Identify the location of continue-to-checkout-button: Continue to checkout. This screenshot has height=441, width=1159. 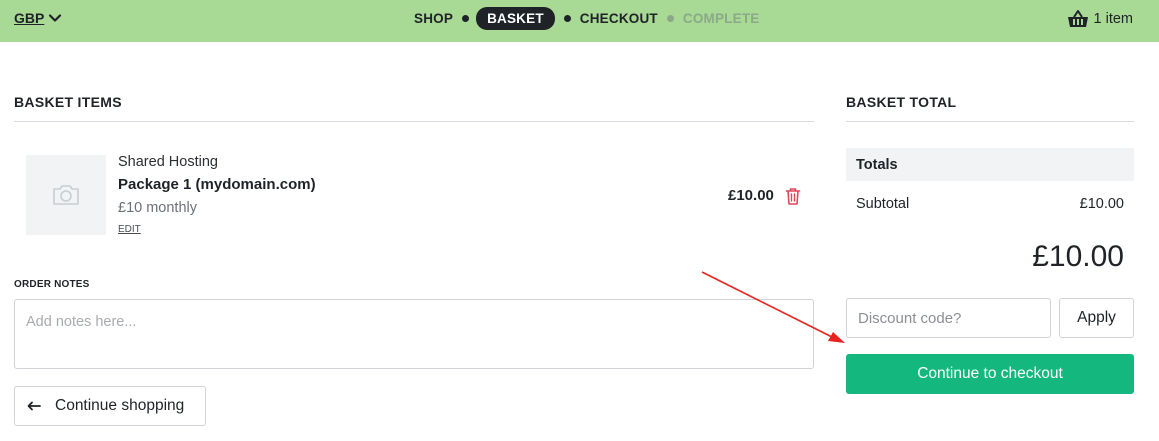
(990, 374).